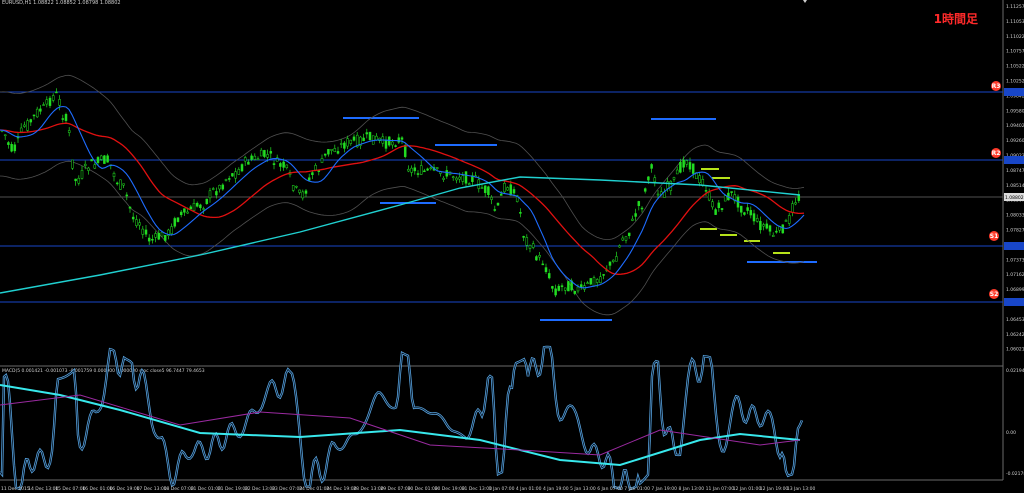 The image size is (1024, 493). Describe the element at coordinates (1015, 37) in the screenshot. I see `price-tick: 1.11022` at that location.